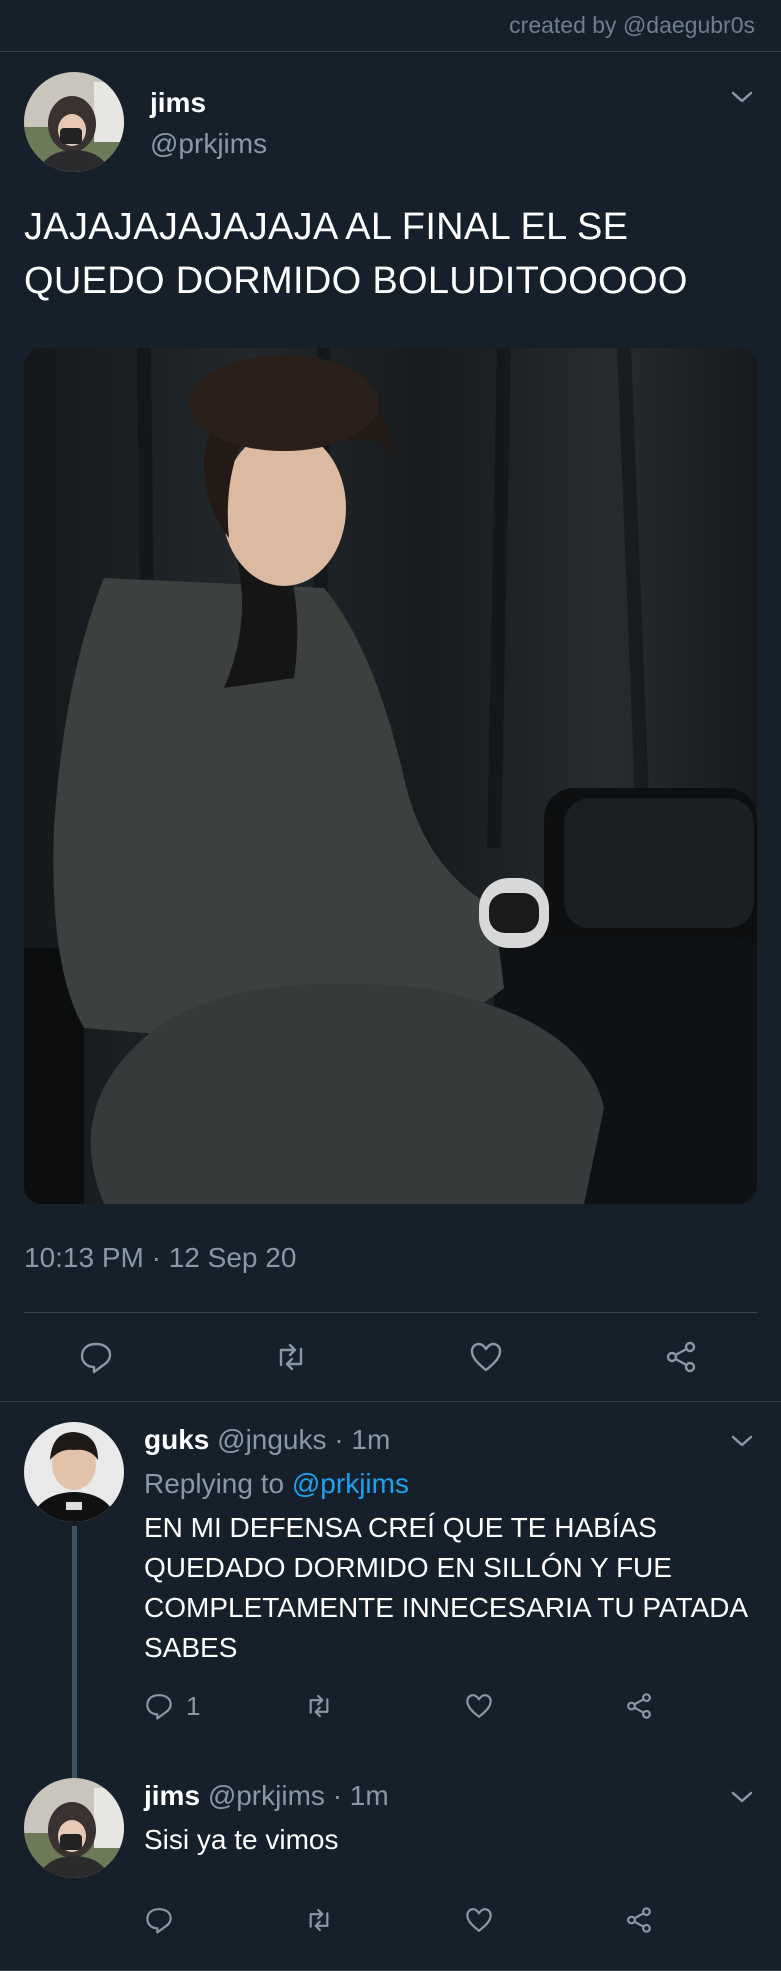 The image size is (781, 1971). Describe the element at coordinates (450, 1859) in the screenshot. I see `reply-content: jims @prkjims · 1m Sisi ya te vimos` at that location.